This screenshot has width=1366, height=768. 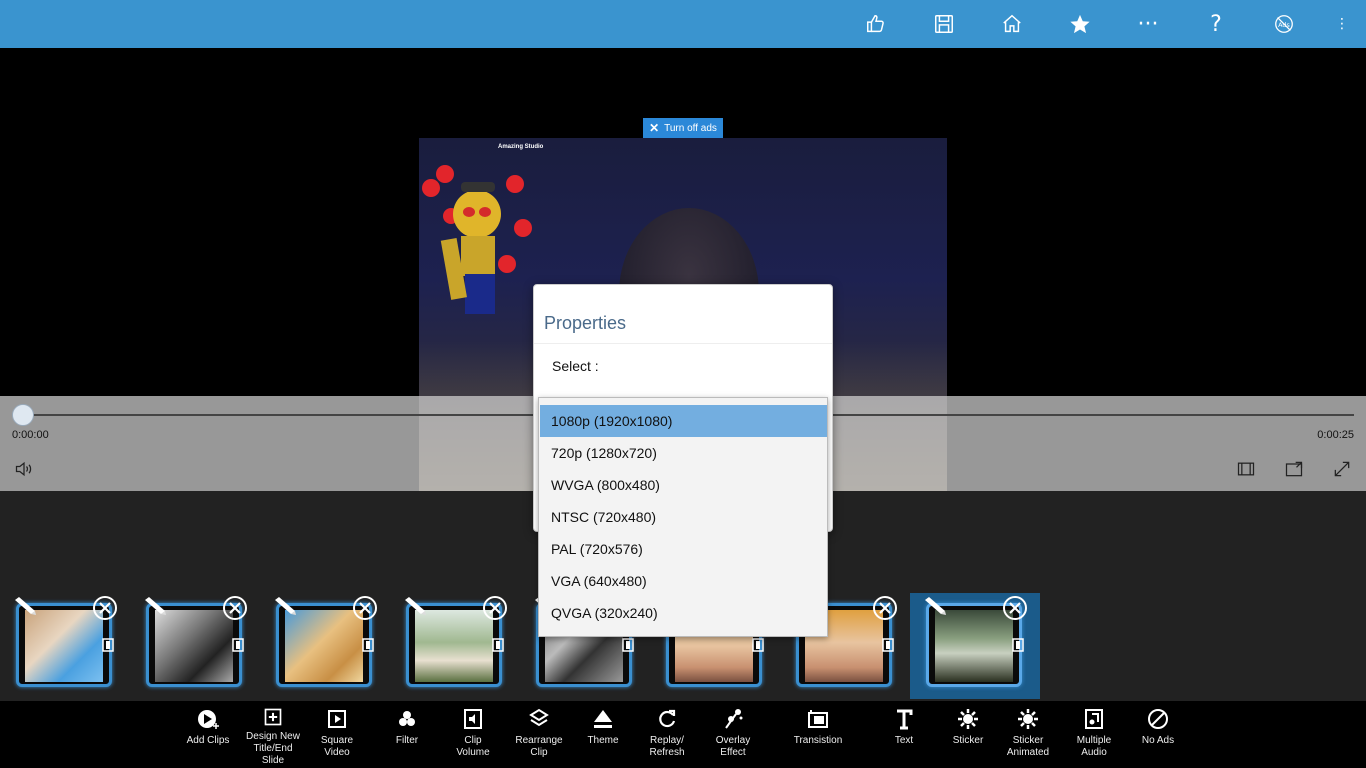 What do you see at coordinates (944, 24) in the screenshot?
I see `save-button` at bounding box center [944, 24].